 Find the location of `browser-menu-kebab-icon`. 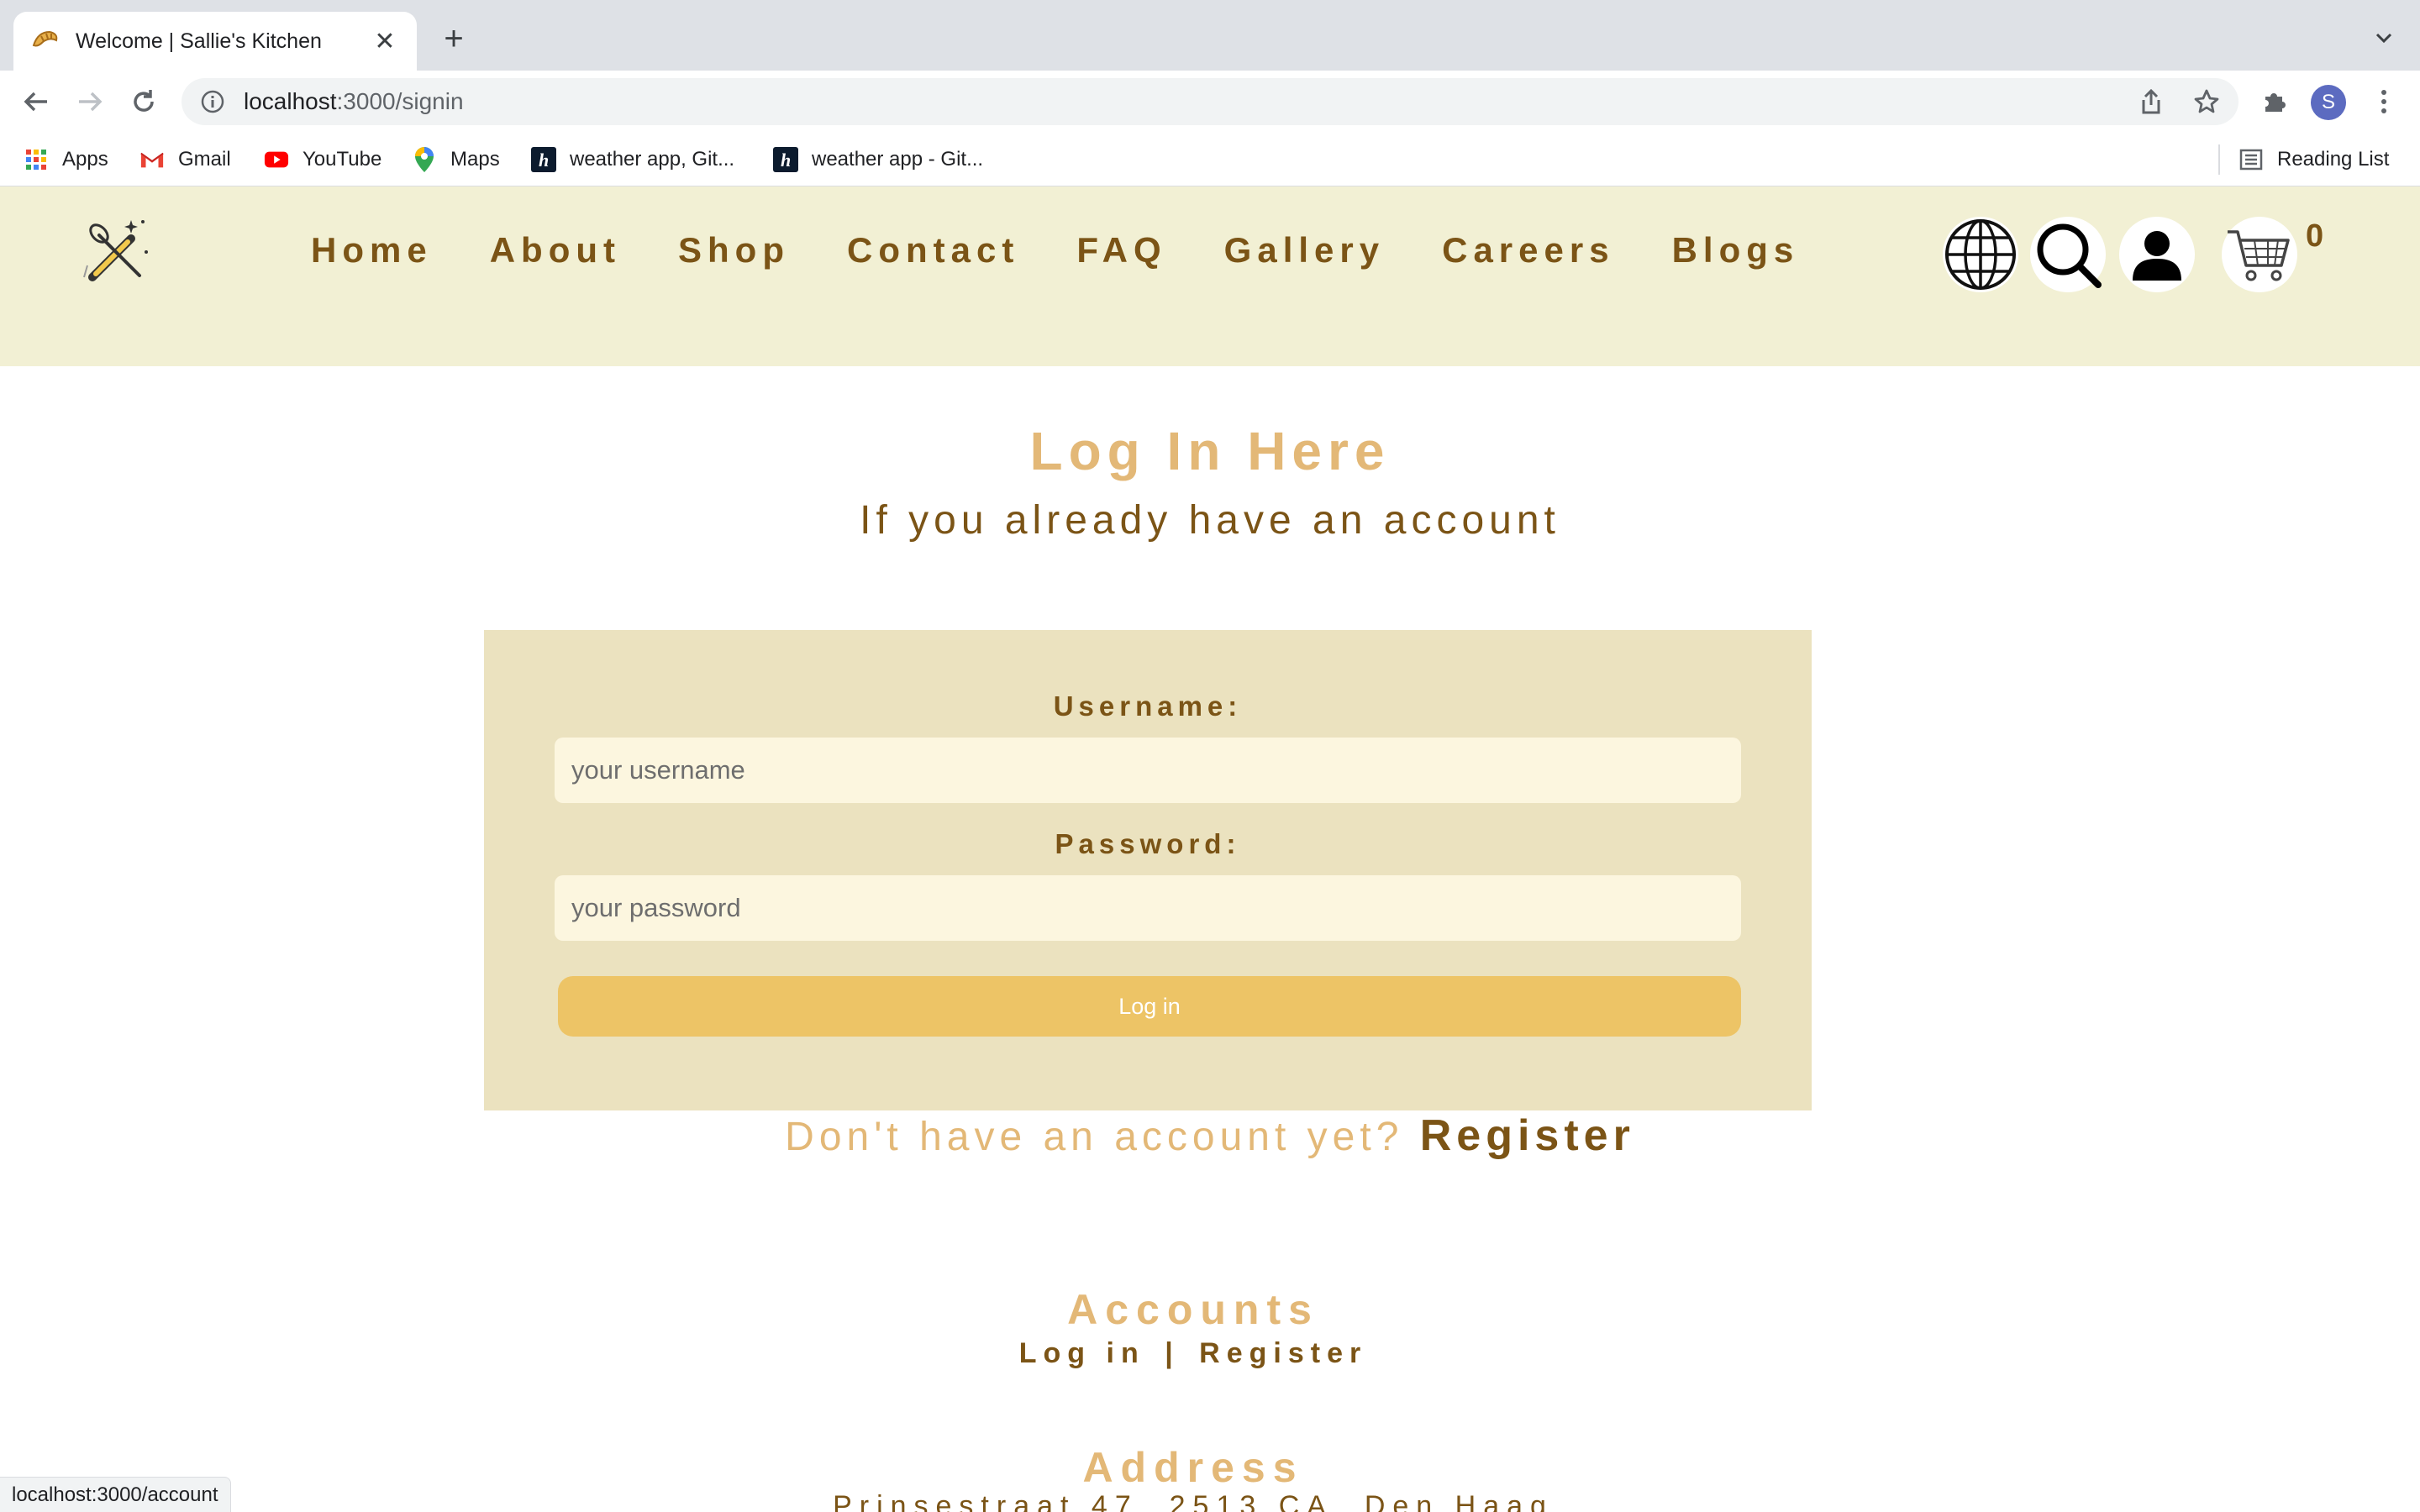

browser-menu-kebab-icon is located at coordinates (2384, 101).